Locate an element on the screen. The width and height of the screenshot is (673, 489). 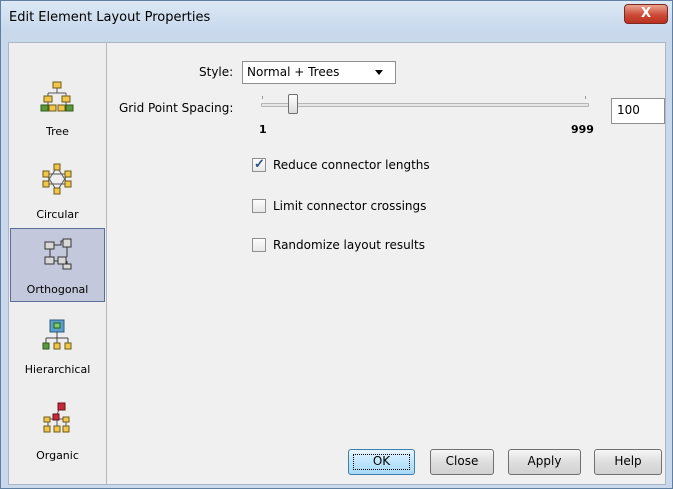
reduce-connector-lengths-checkbox: ✓ is located at coordinates (259, 164).